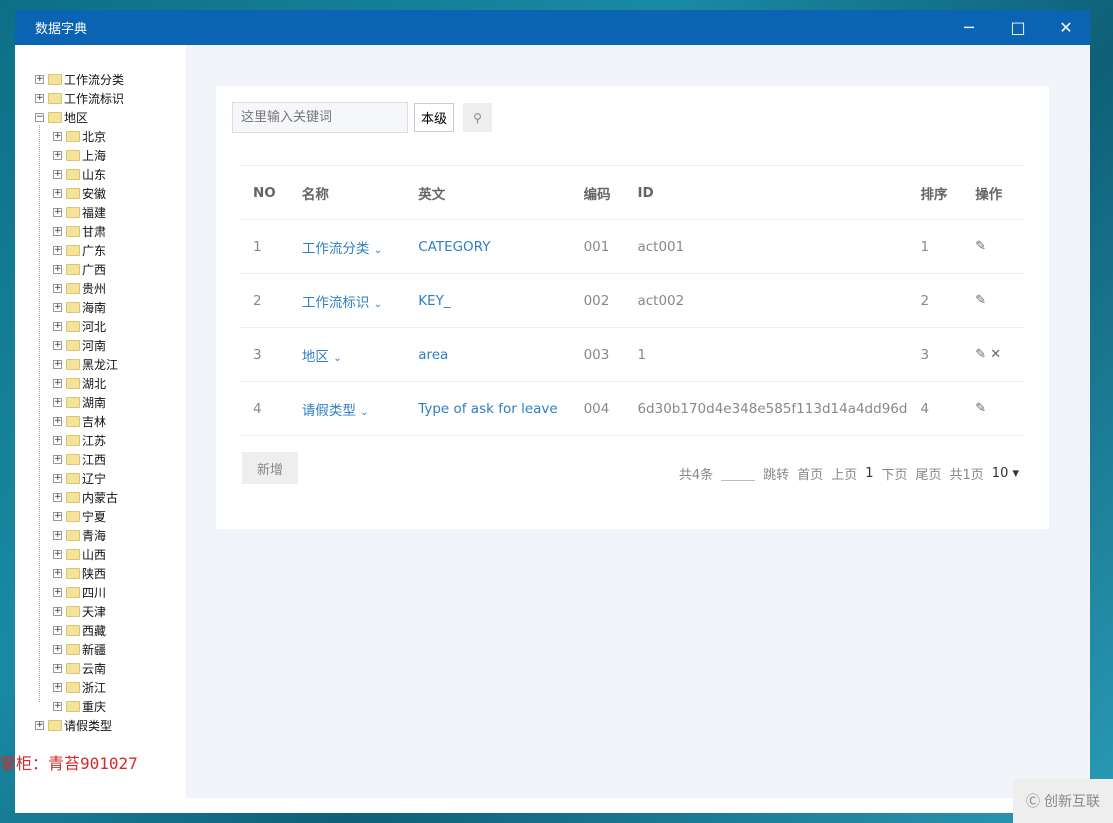 The image size is (1113, 823). What do you see at coordinates (336, 249) in the screenshot?
I see `name-text: 工作流分类` at bounding box center [336, 249].